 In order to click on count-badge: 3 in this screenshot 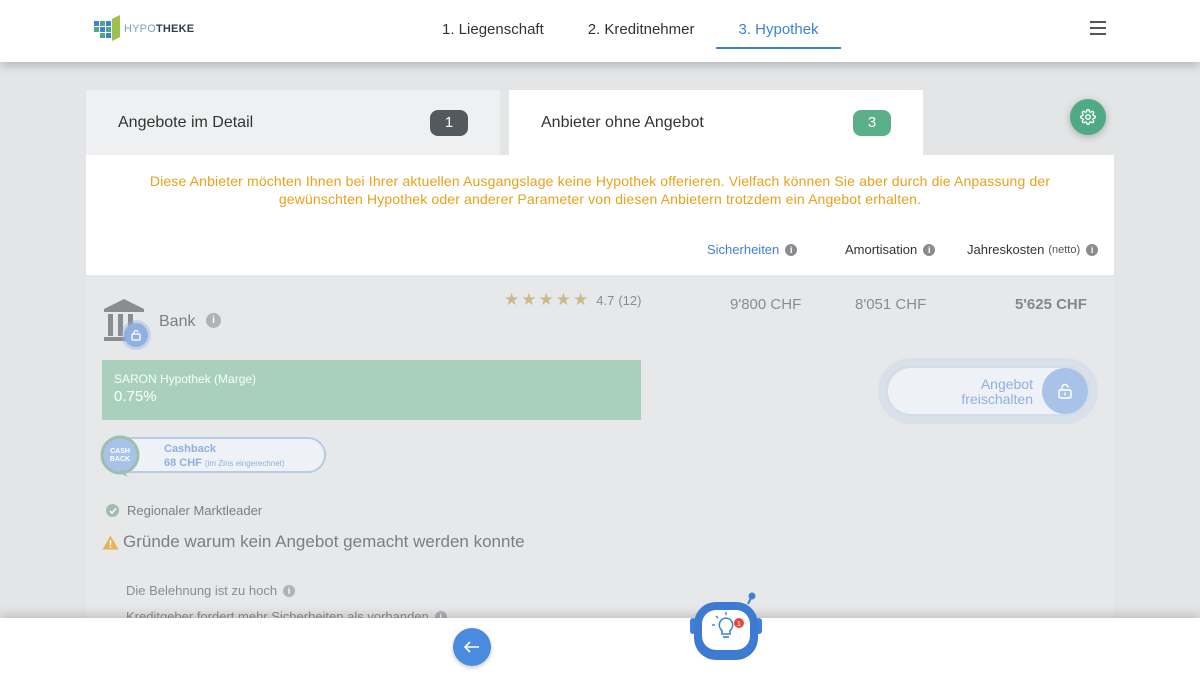, I will do `click(872, 123)`.